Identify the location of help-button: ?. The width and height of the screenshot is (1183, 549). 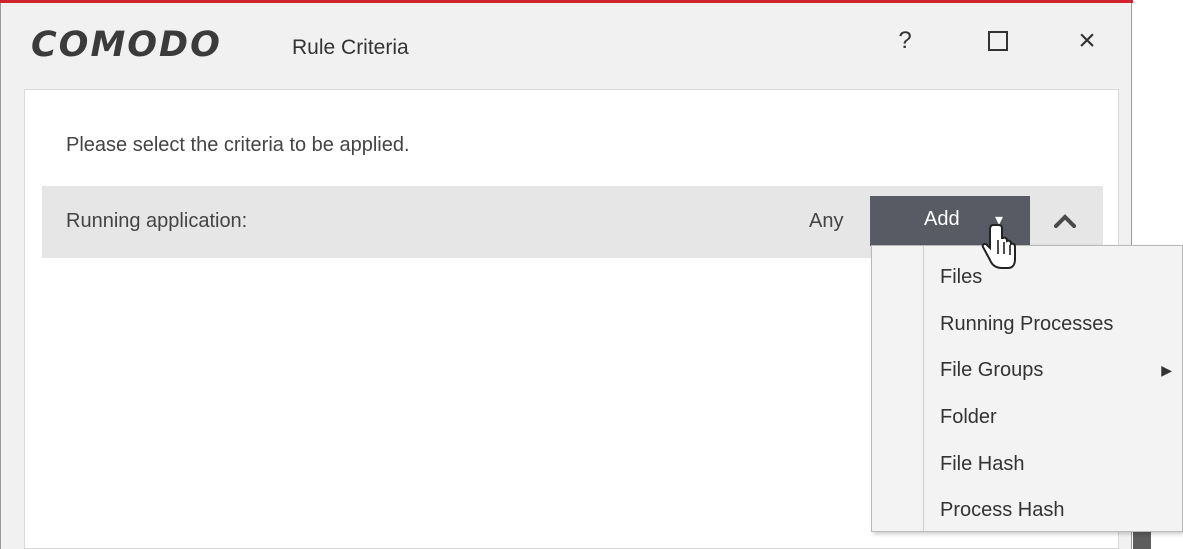
(905, 41).